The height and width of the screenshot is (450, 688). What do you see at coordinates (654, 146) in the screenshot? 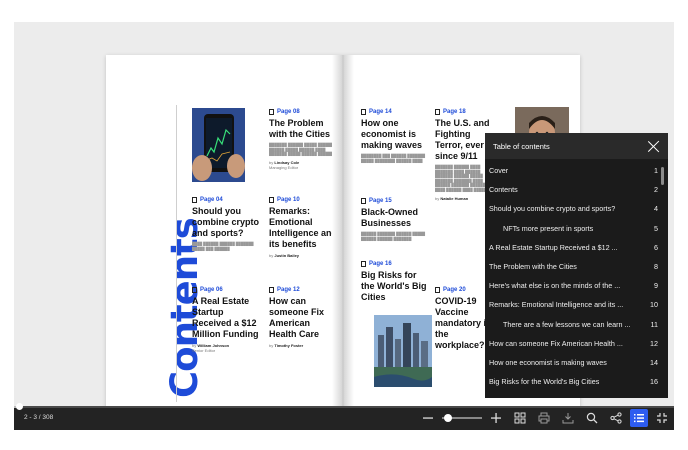
I see `close-icon` at bounding box center [654, 146].